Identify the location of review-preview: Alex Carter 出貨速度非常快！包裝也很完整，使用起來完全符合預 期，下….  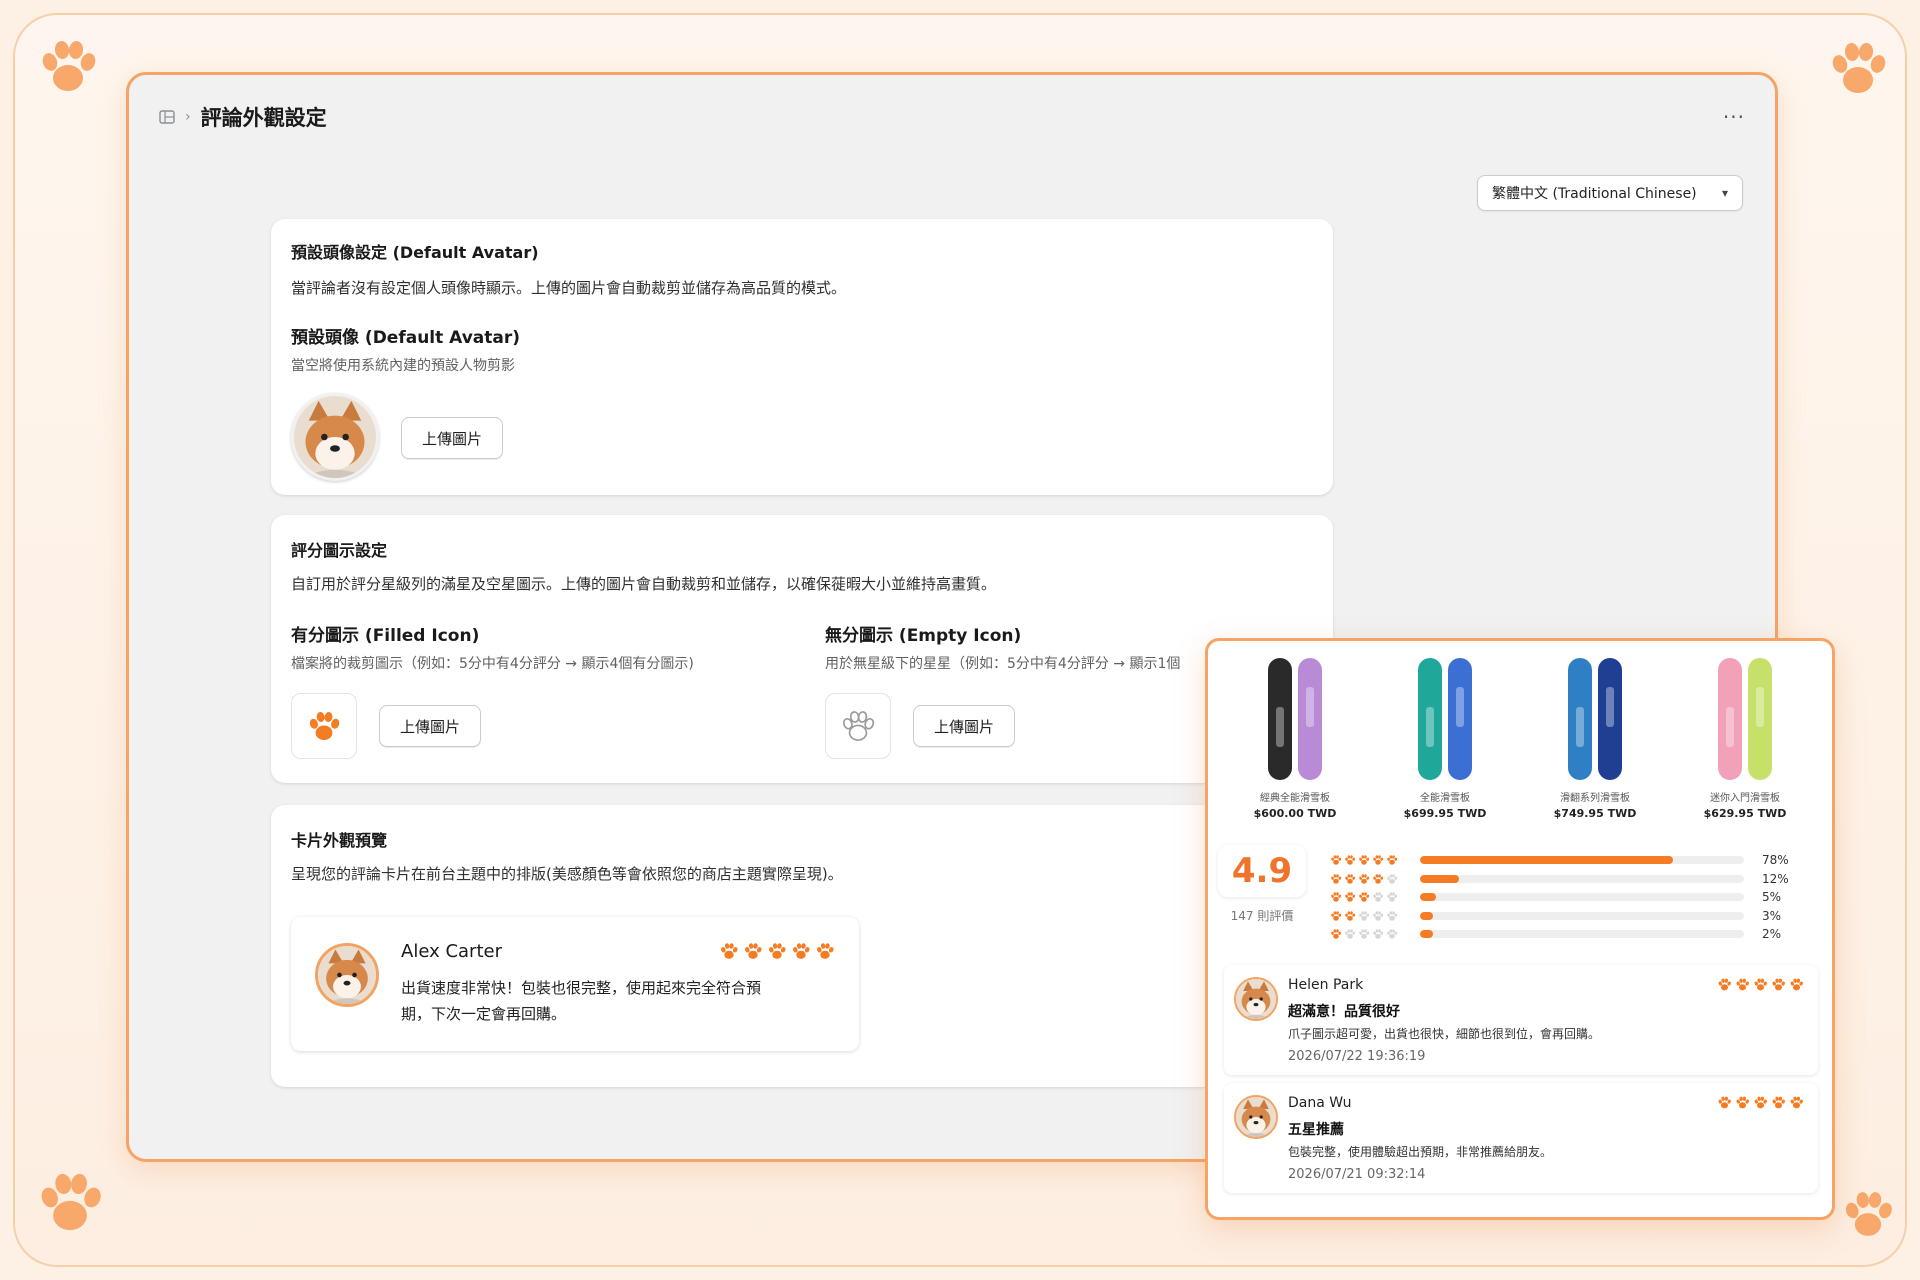
(575, 984).